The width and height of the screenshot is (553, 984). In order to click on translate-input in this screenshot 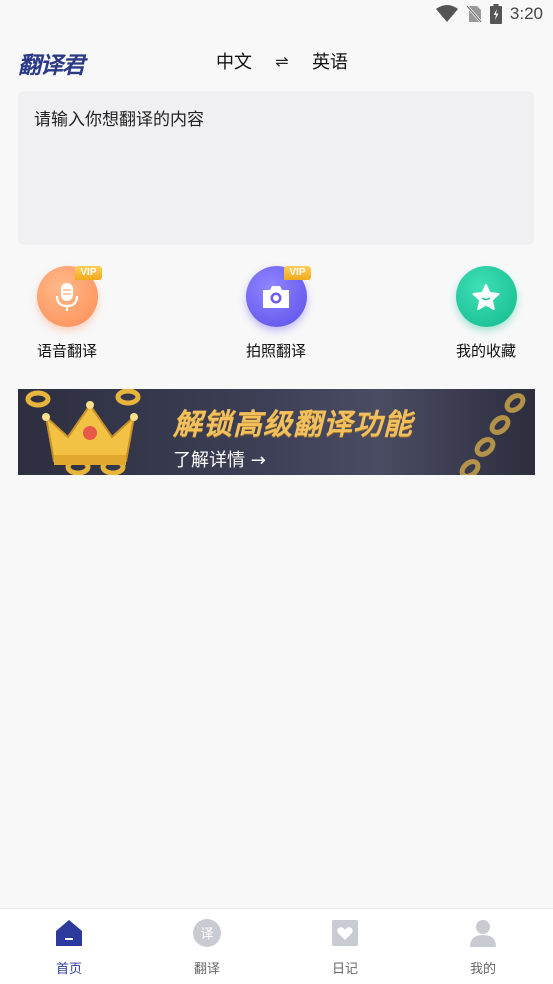, I will do `click(276, 168)`.